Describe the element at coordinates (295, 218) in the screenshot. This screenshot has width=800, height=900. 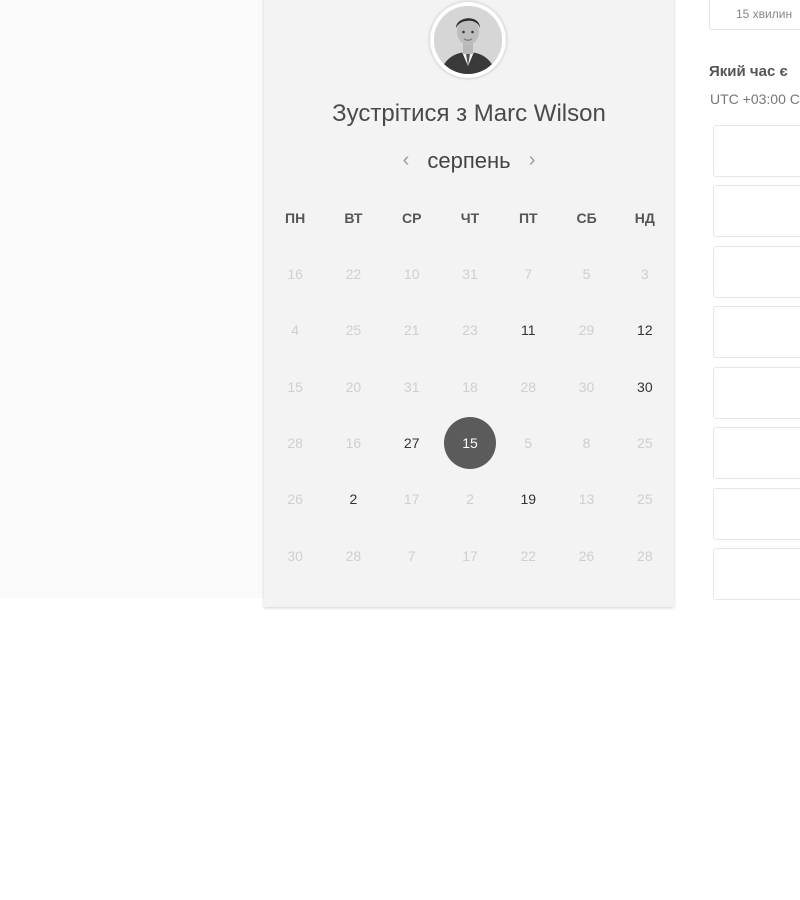
I see `weekday-label: ПН` at that location.